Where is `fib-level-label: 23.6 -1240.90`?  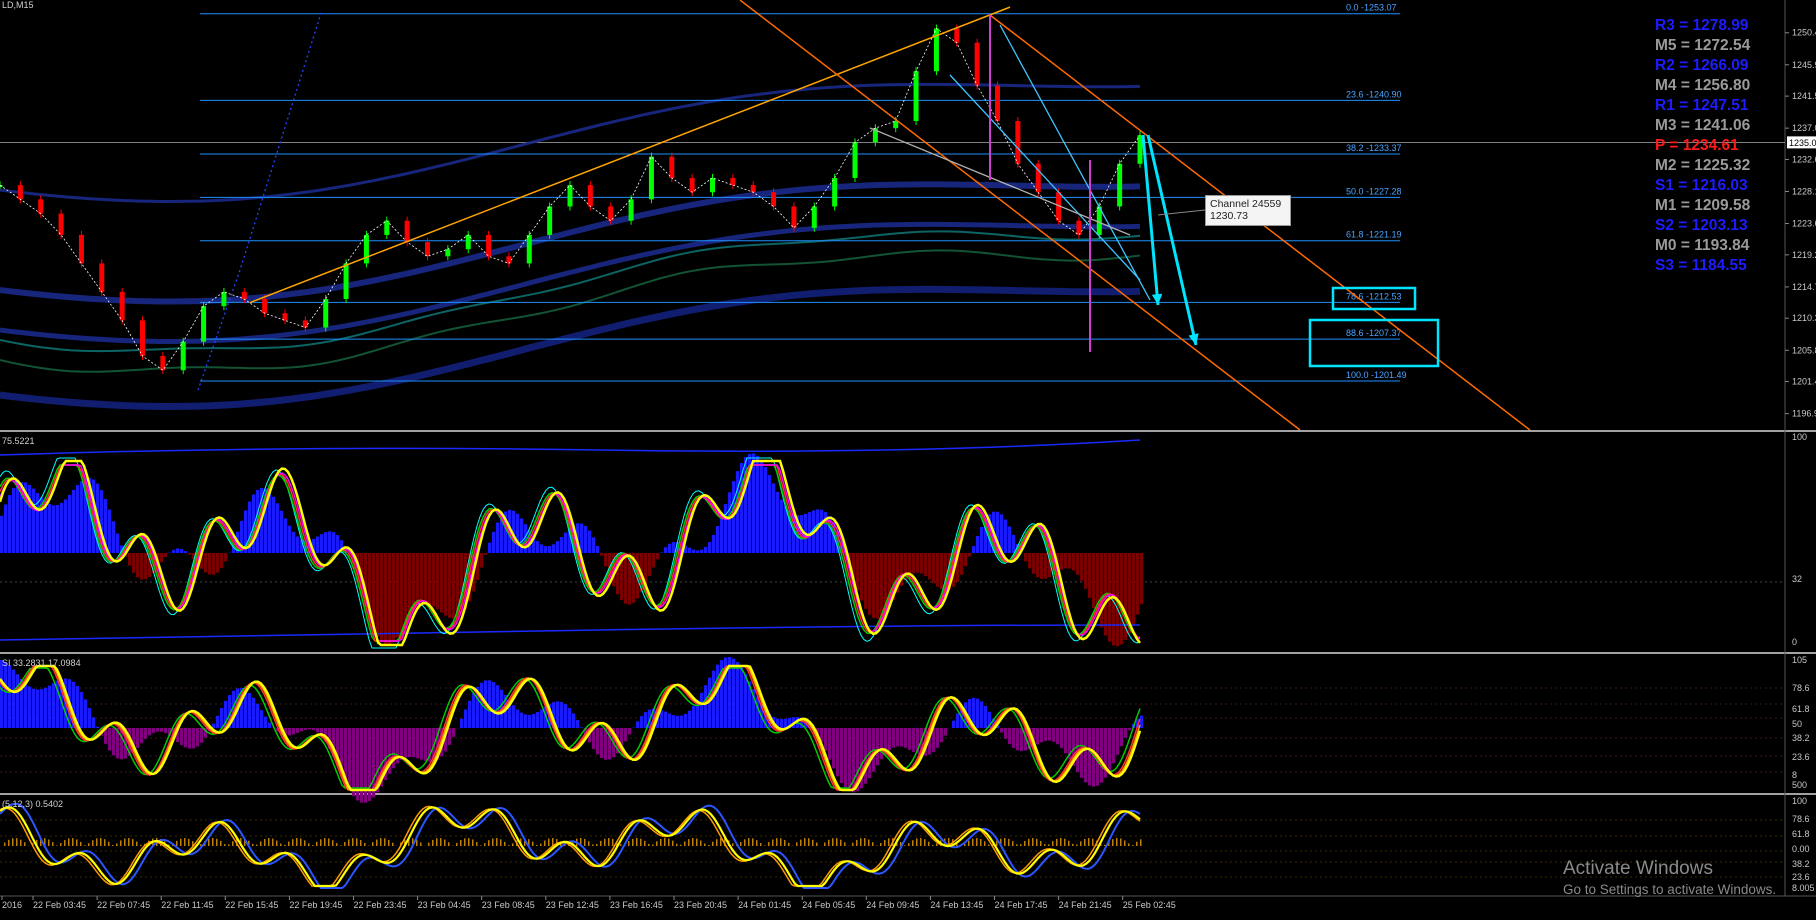 fib-level-label: 23.6 -1240.90 is located at coordinates (1374, 94).